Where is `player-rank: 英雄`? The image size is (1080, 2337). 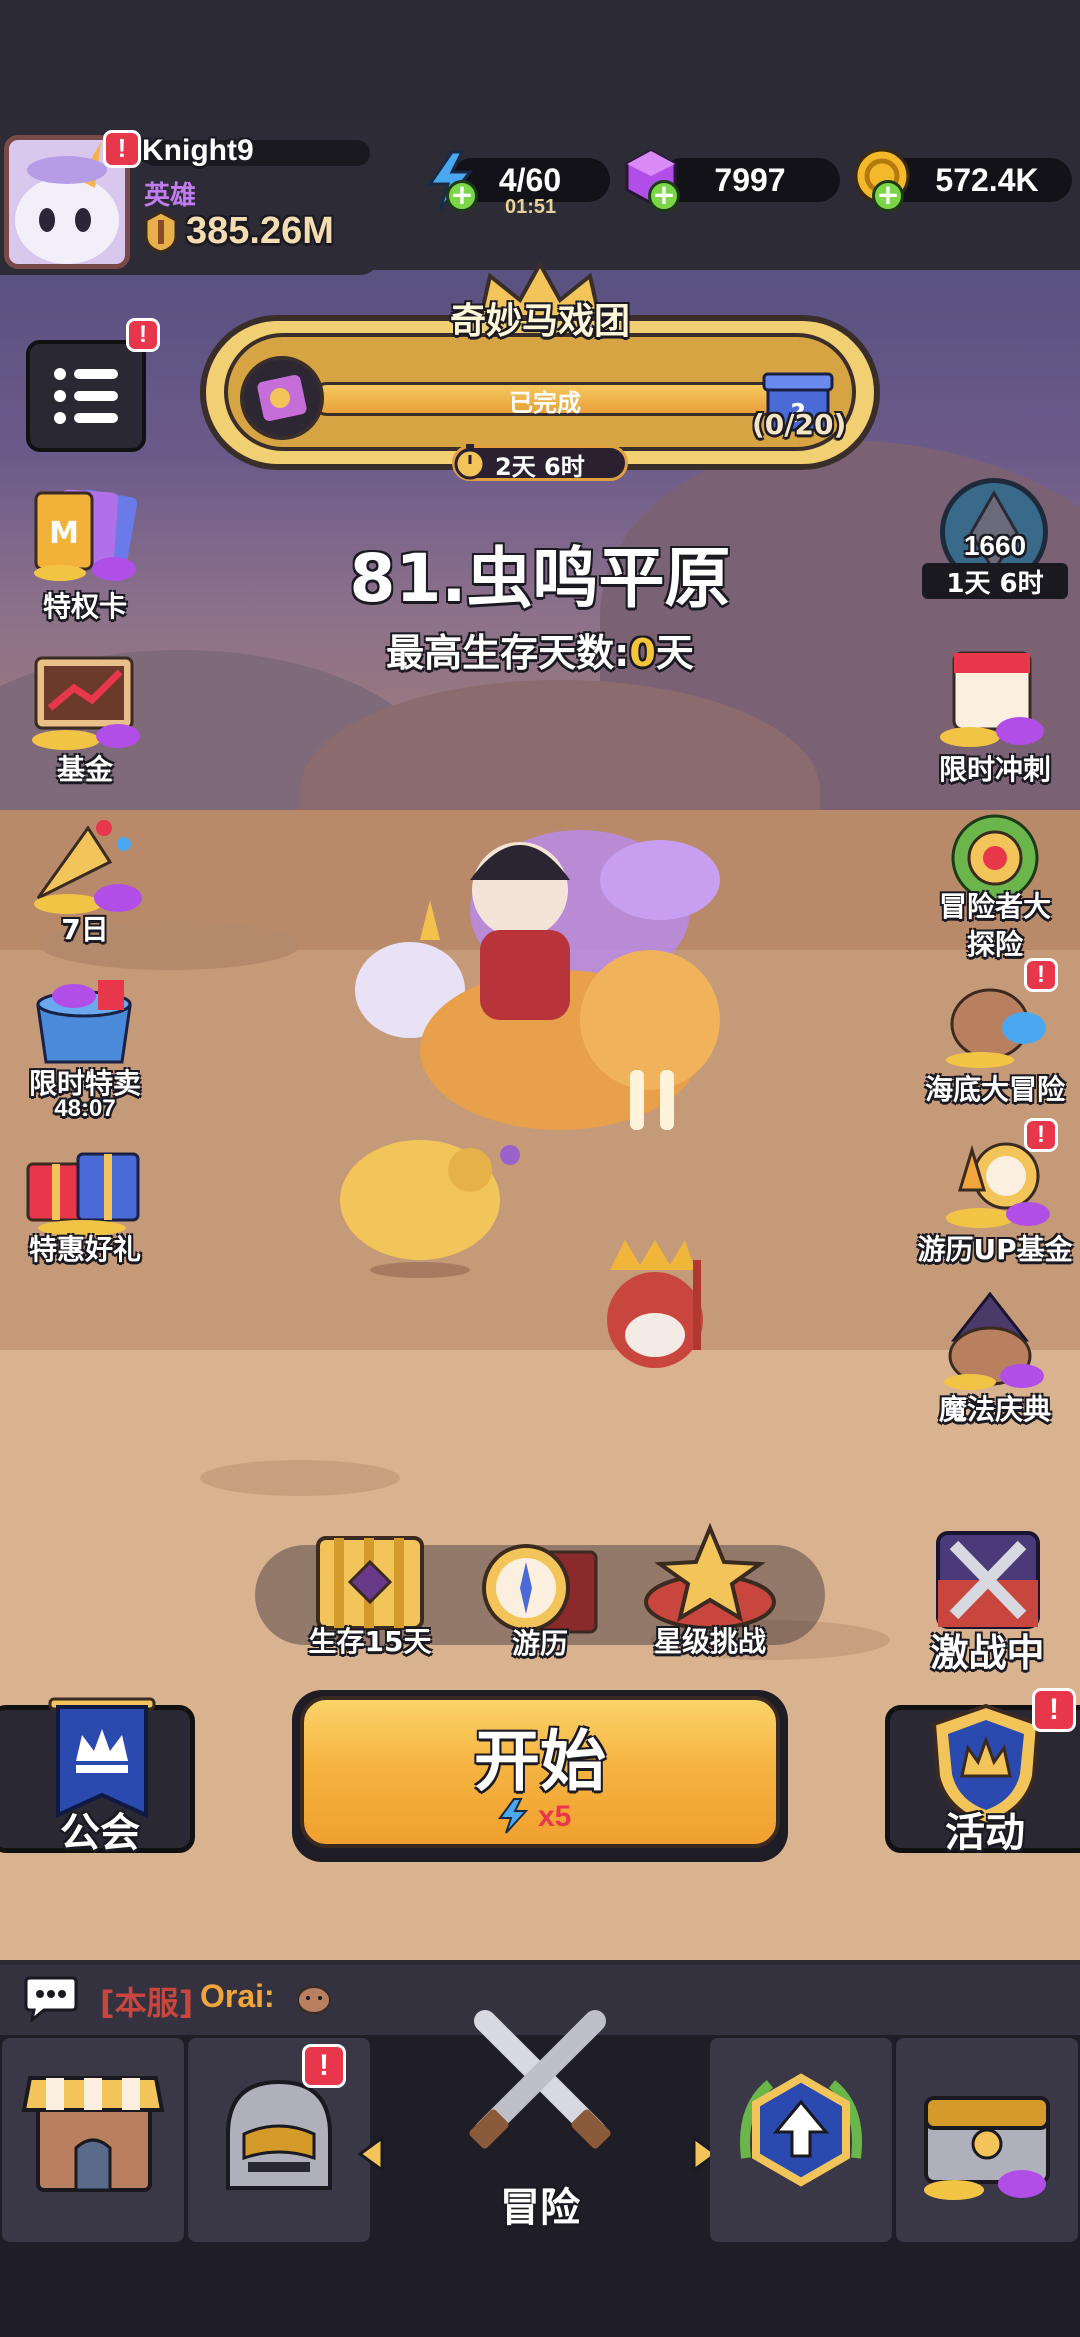 player-rank: 英雄 is located at coordinates (170, 196).